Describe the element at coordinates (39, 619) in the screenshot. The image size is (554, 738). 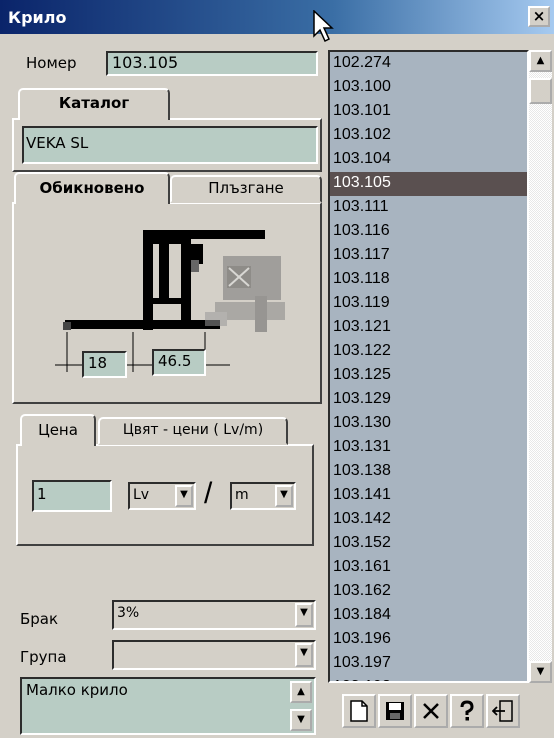
I see `defect-label: Брак` at that location.